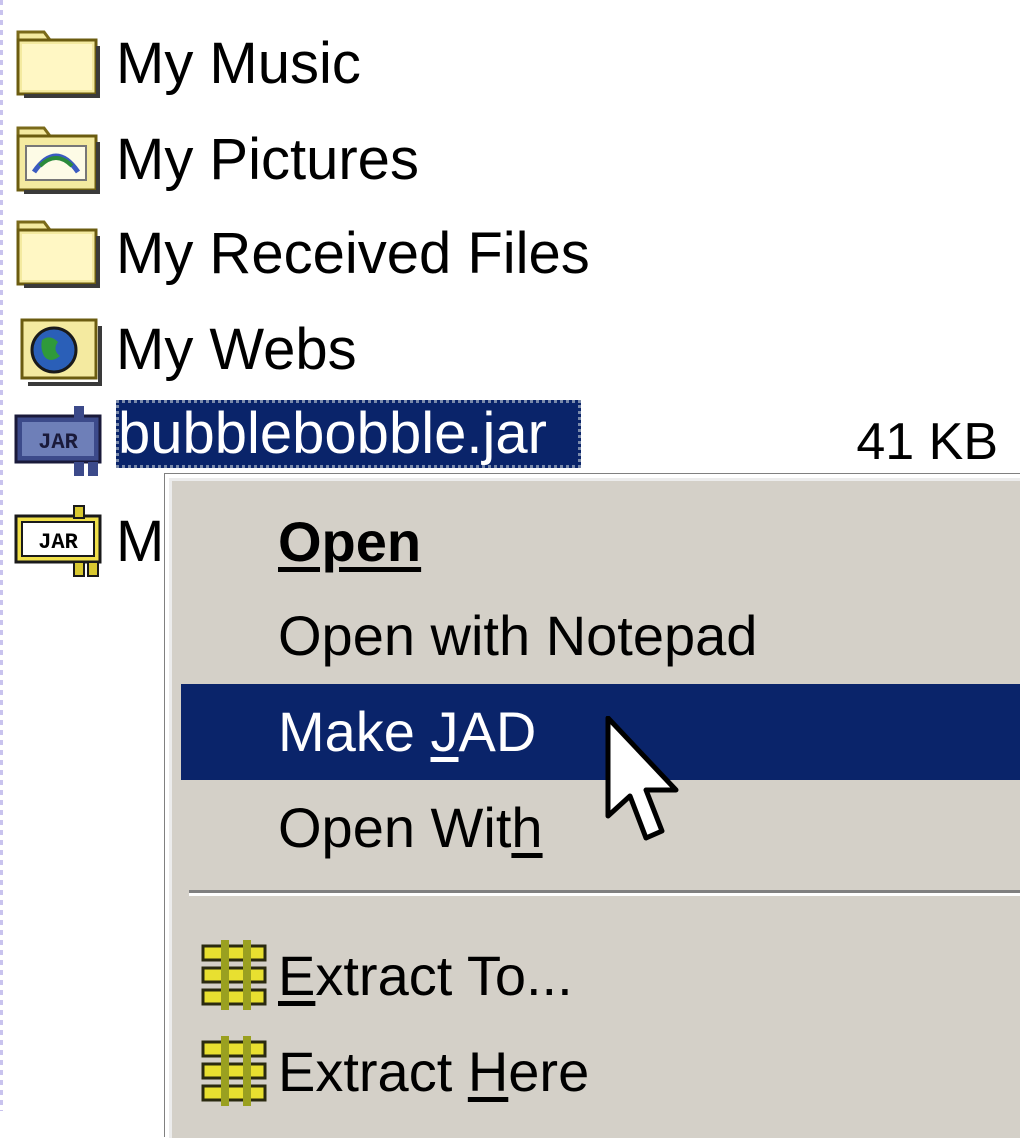 The height and width of the screenshot is (1138, 1020). I want to click on file-name: bubblebobble.jar, so click(348, 434).